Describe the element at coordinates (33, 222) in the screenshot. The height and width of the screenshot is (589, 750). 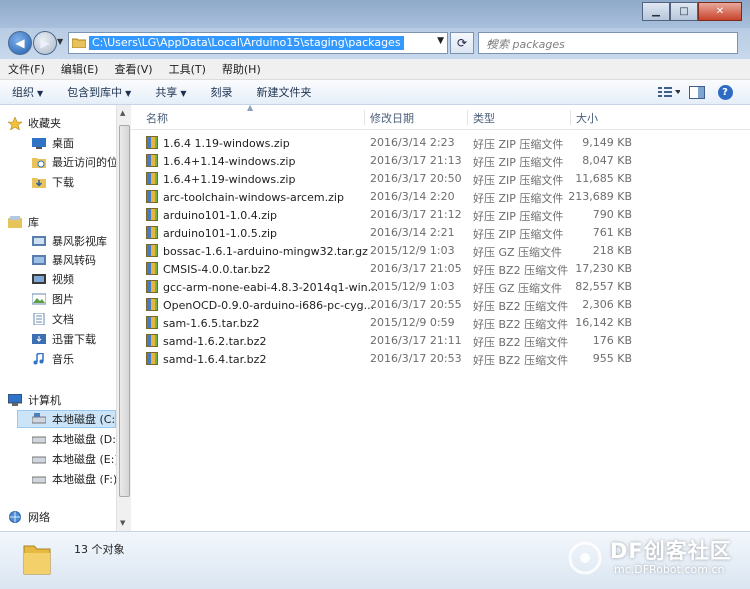
I see `nav-libraries-label: 库` at that location.